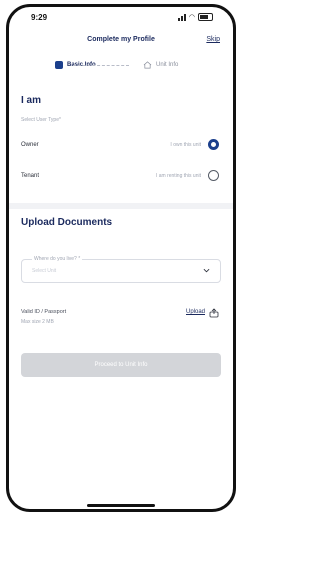 The image size is (320, 575). Describe the element at coordinates (213, 39) in the screenshot. I see `skip-link: Skip` at that location.